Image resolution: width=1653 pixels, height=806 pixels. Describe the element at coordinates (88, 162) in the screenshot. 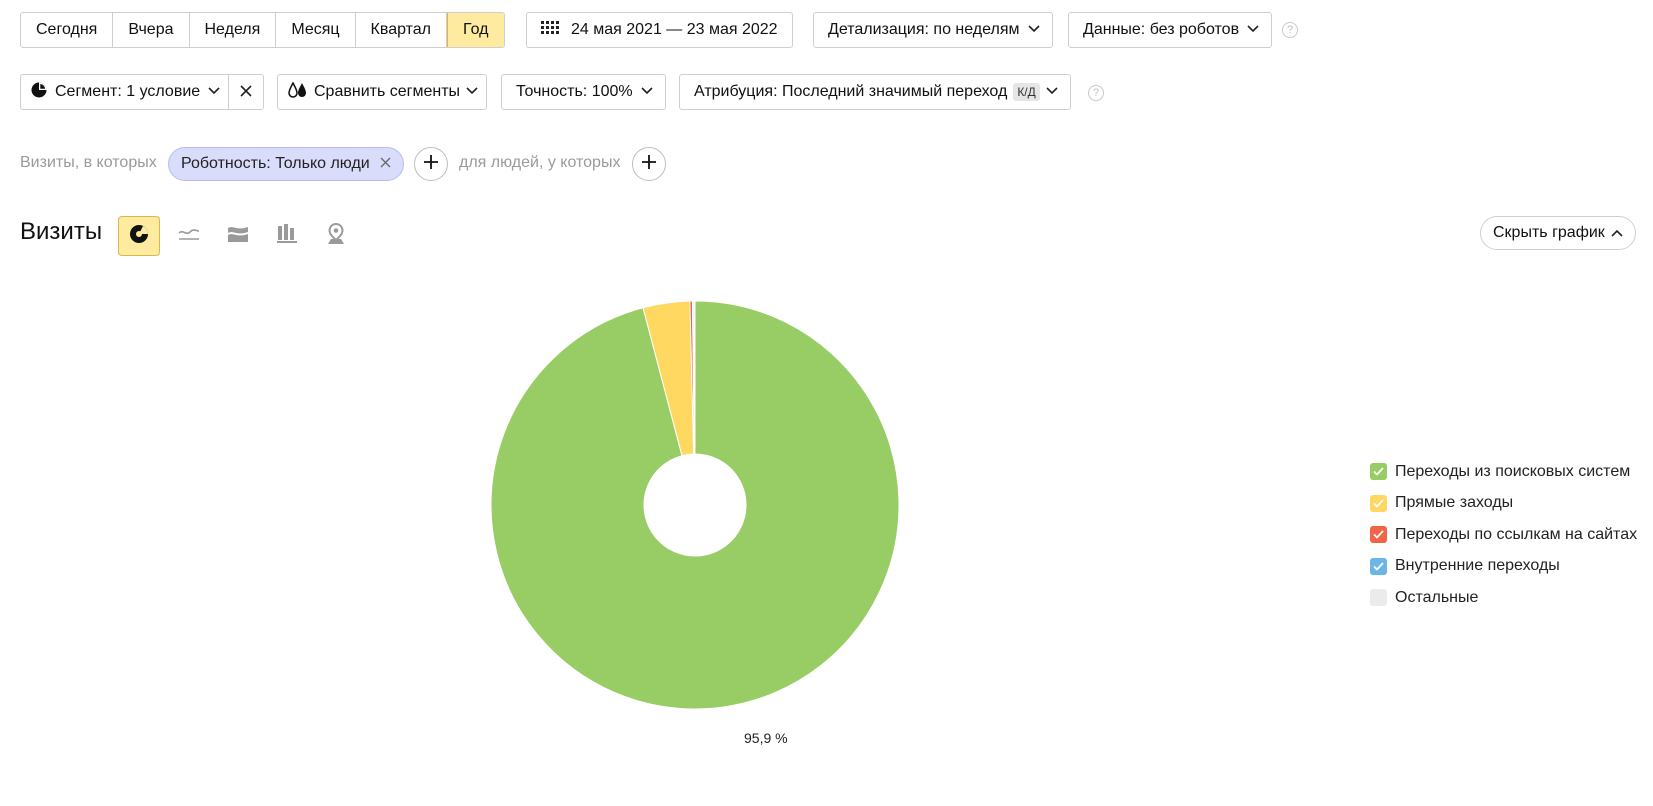

I see `visits-filter-label: Визиты, в которых` at that location.